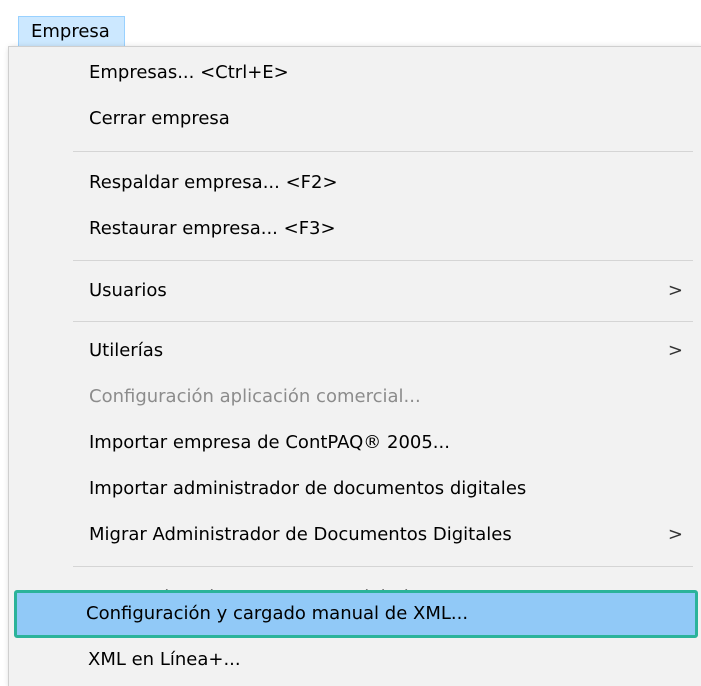 The width and height of the screenshot is (701, 686). Describe the element at coordinates (383, 291) in the screenshot. I see `menu-item-usuarios: Usuarios >` at that location.